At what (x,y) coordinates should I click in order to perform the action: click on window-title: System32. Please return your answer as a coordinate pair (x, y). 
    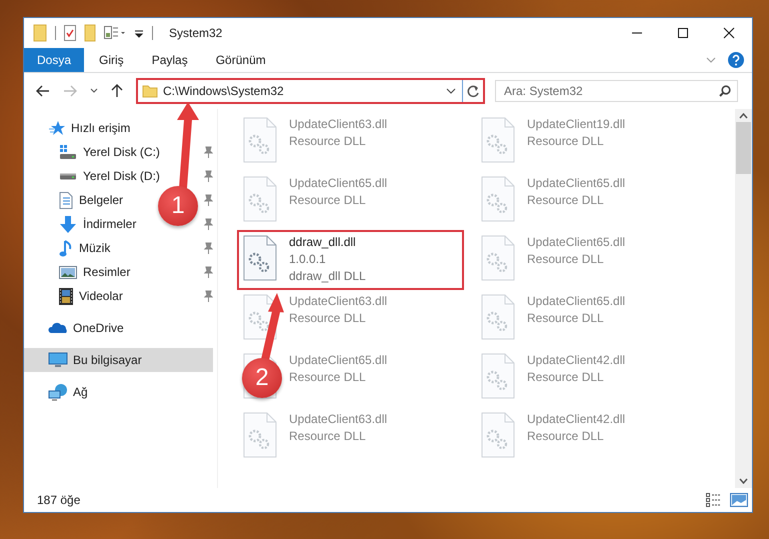
    Looking at the image, I should click on (195, 33).